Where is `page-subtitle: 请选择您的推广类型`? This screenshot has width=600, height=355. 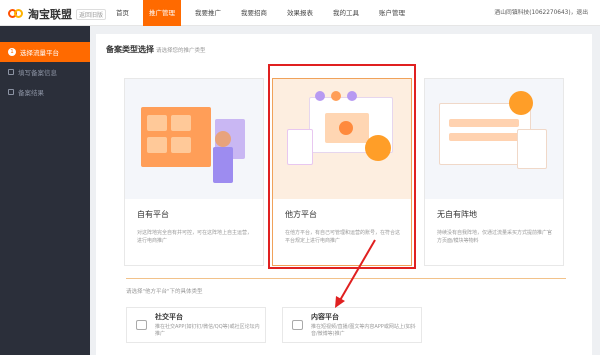 page-subtitle: 请选择您的推广类型 is located at coordinates (181, 51).